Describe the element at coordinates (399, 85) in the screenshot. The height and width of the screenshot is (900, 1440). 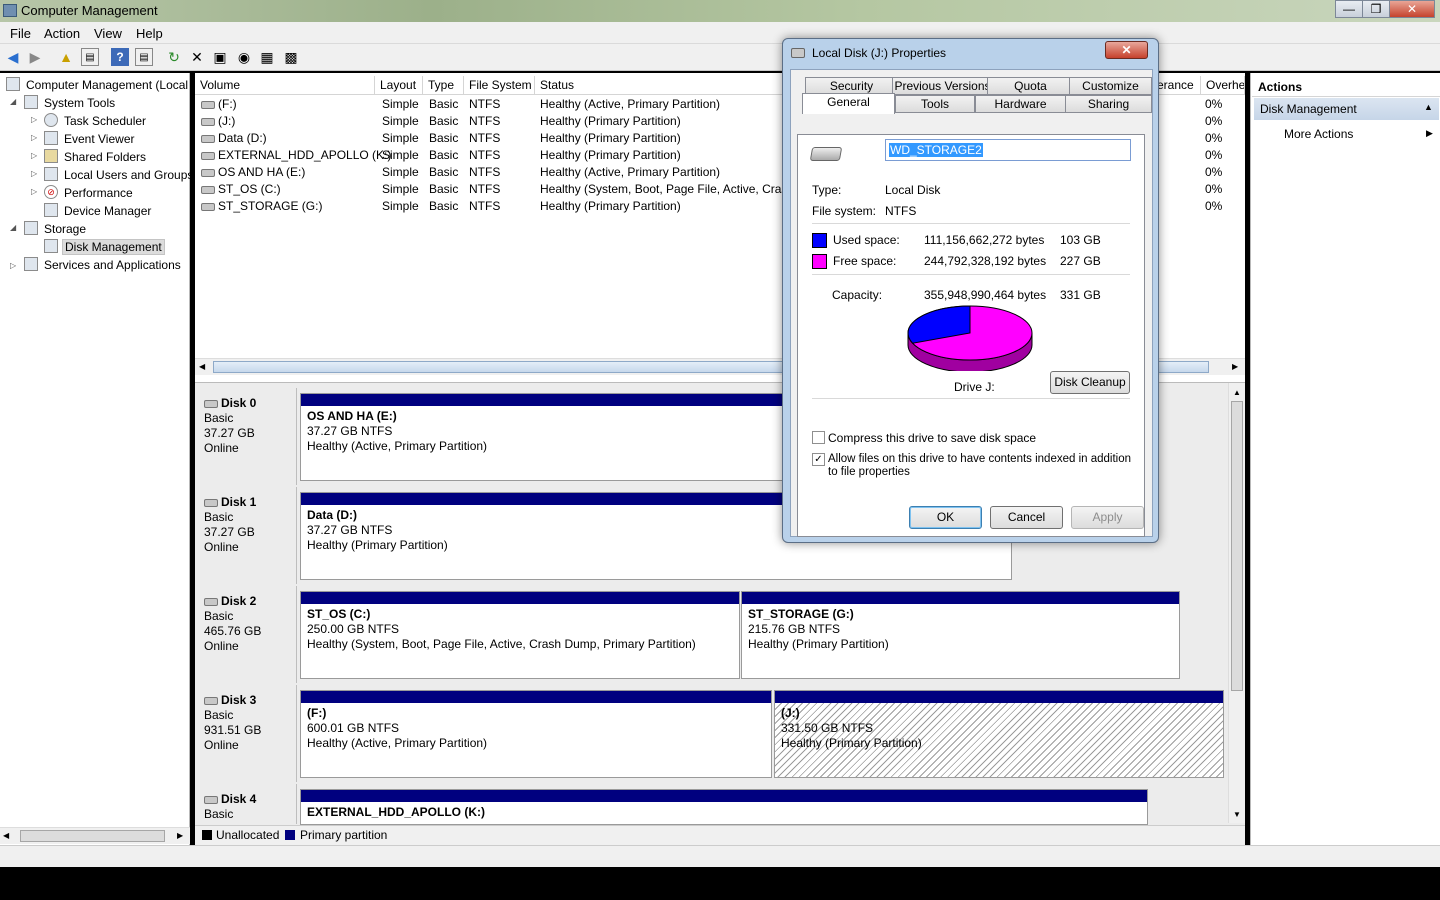
I see `col-layout: Layout` at that location.